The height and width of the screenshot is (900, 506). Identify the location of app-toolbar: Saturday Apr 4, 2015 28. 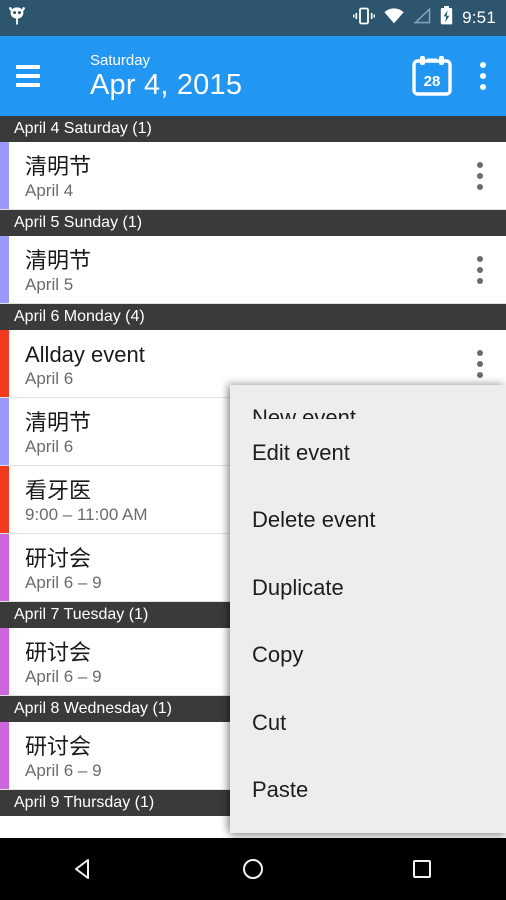
(253, 76).